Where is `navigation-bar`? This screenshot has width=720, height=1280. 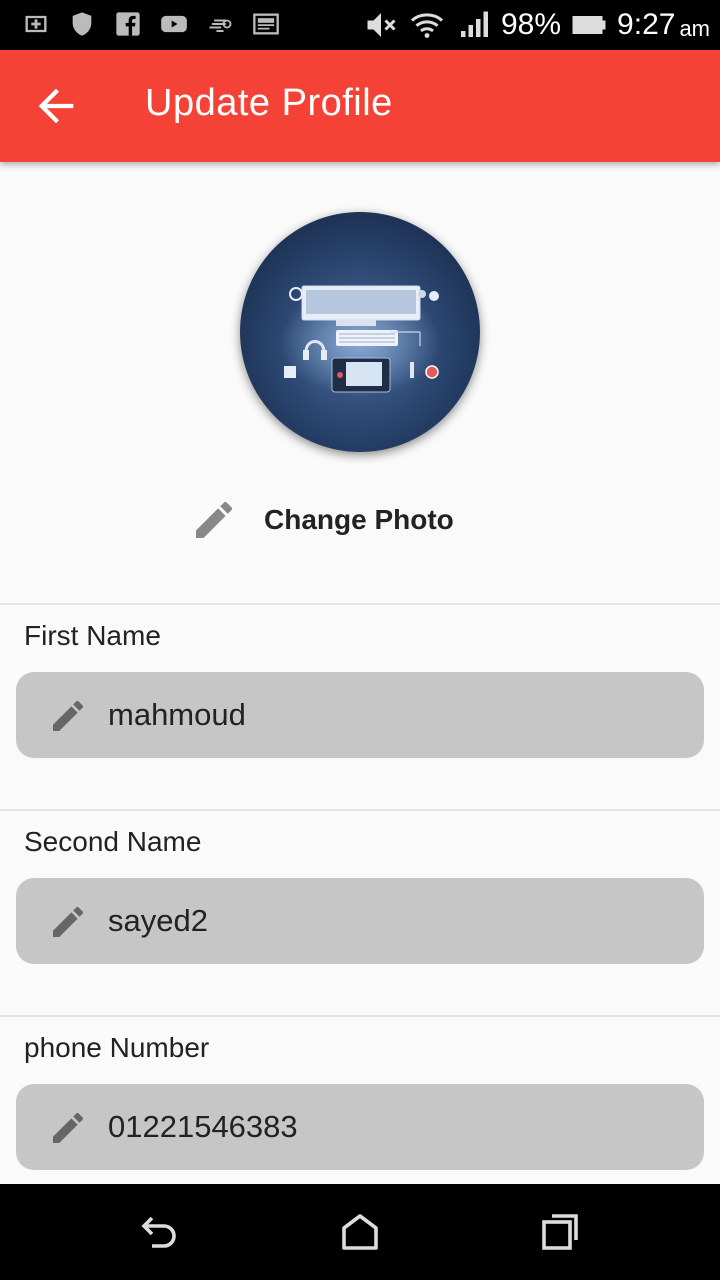 navigation-bar is located at coordinates (360, 1232).